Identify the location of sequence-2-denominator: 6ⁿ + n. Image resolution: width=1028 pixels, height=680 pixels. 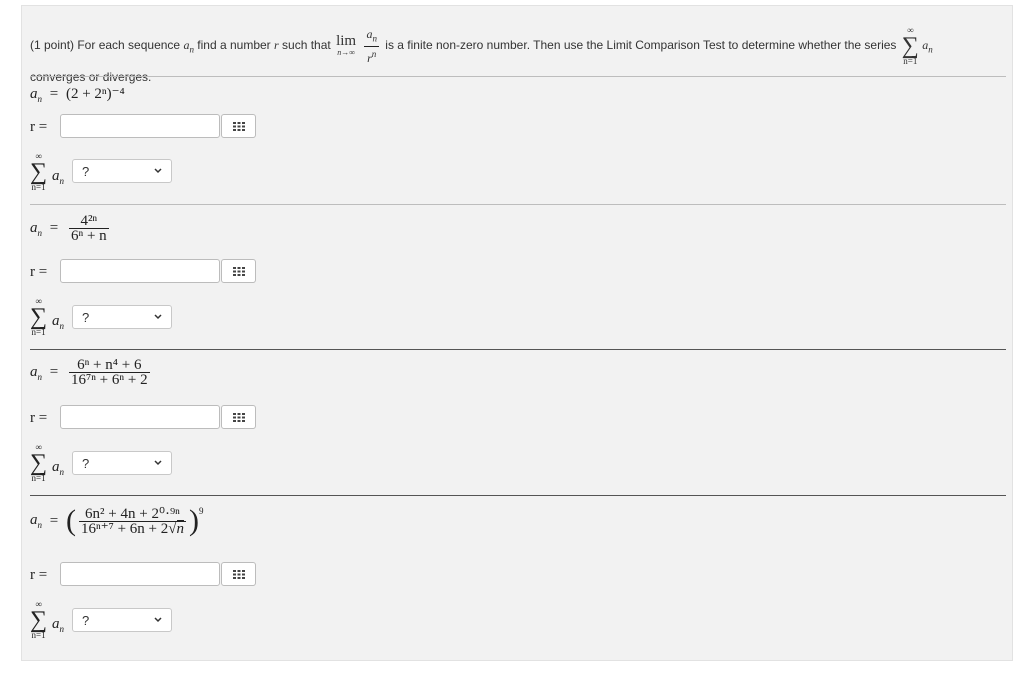
(88, 236).